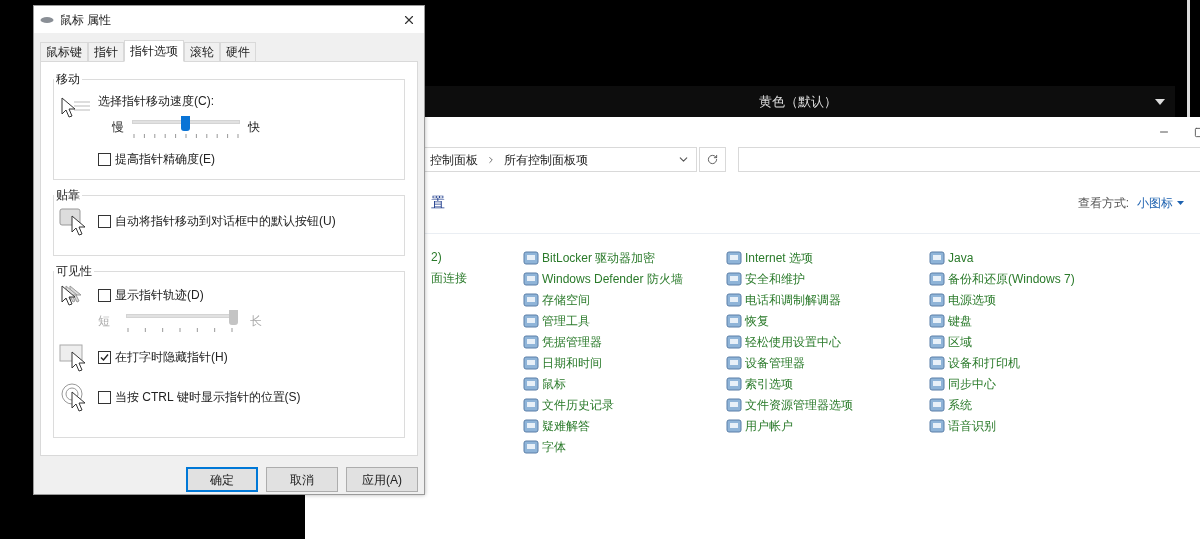 The height and width of the screenshot is (539, 1200). I want to click on slider, so click(186, 127).